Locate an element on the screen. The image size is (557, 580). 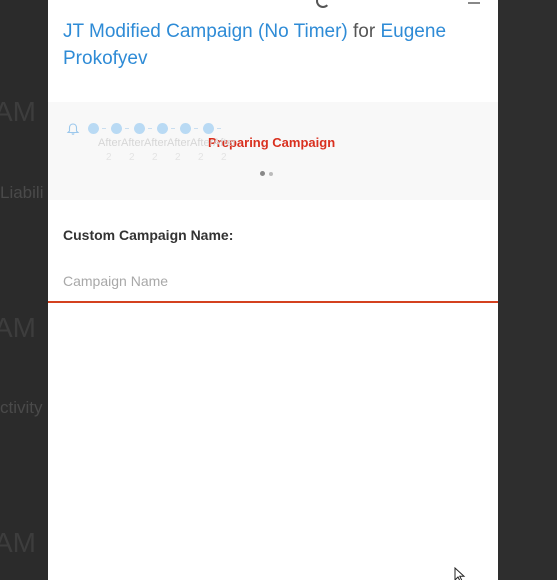
modal-header-peek is located at coordinates (273, 4).